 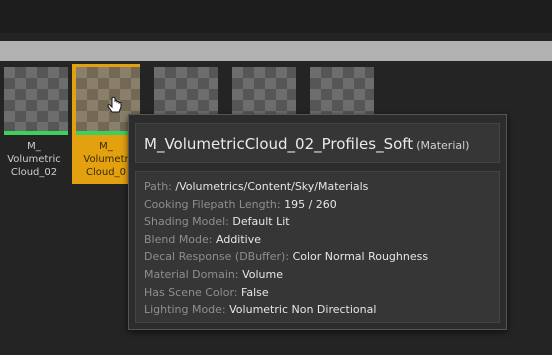 What do you see at coordinates (238, 239) in the screenshot?
I see `property-value: Additive` at bounding box center [238, 239].